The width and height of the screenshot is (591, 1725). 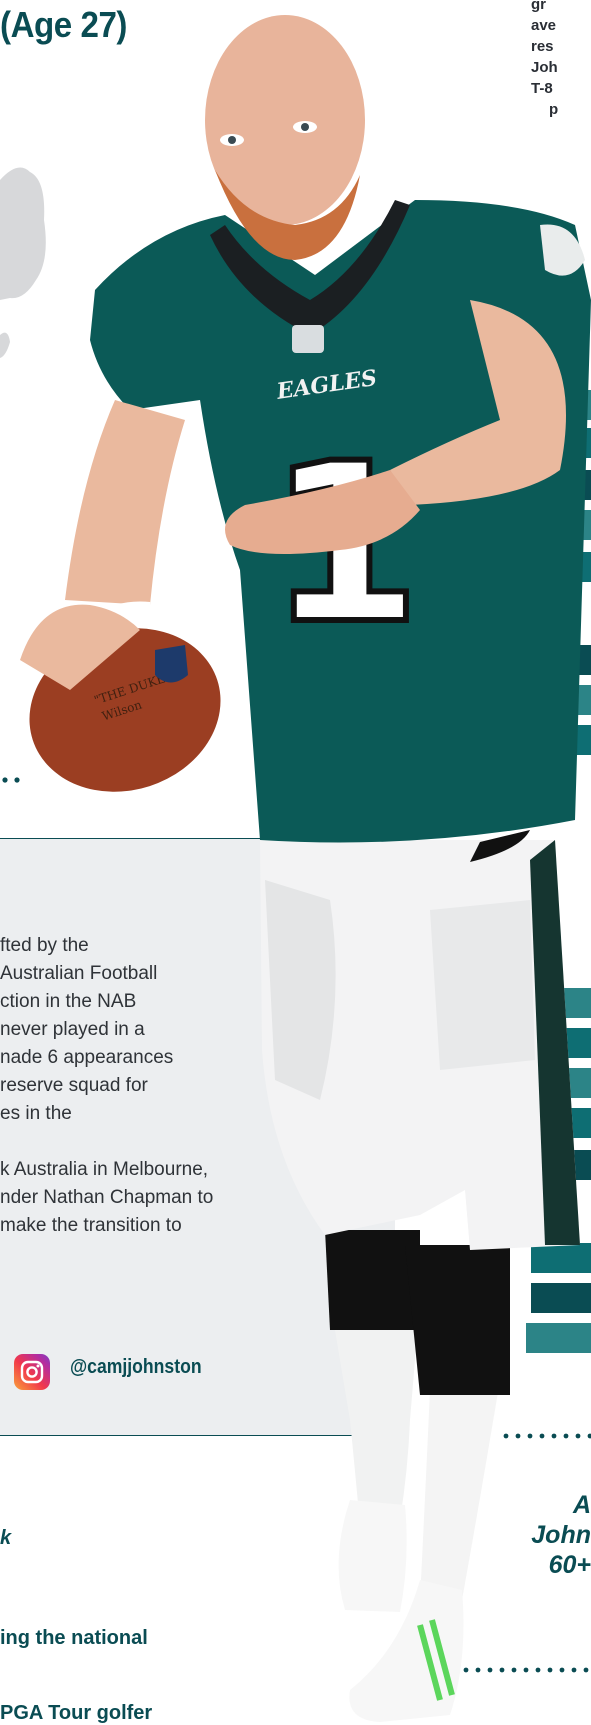 What do you see at coordinates (104, 1169) in the screenshot?
I see `bio-line: k Australia in Melbourne,` at bounding box center [104, 1169].